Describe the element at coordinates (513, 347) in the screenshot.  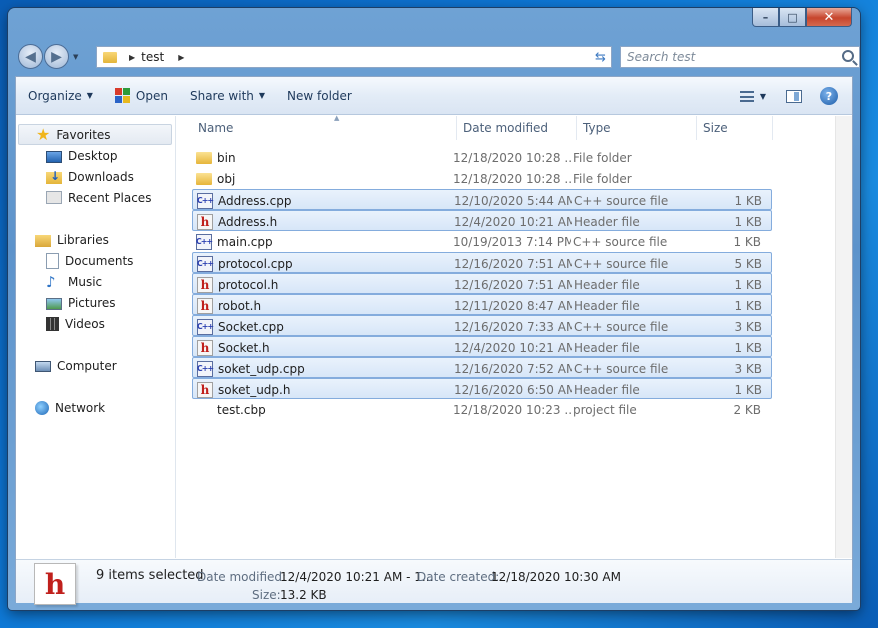
I see `file-date-modified: 12/4/2020 10:21 AM` at that location.